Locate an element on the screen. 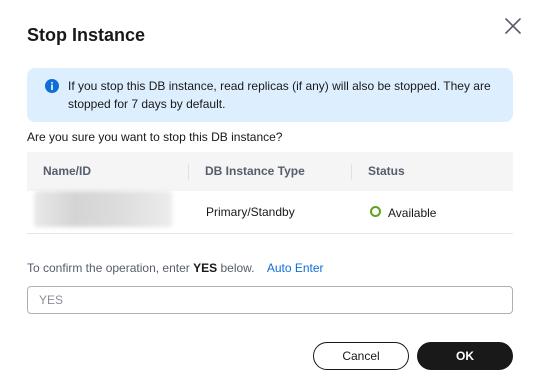  table-row: Primary/Standby Available is located at coordinates (270, 212).